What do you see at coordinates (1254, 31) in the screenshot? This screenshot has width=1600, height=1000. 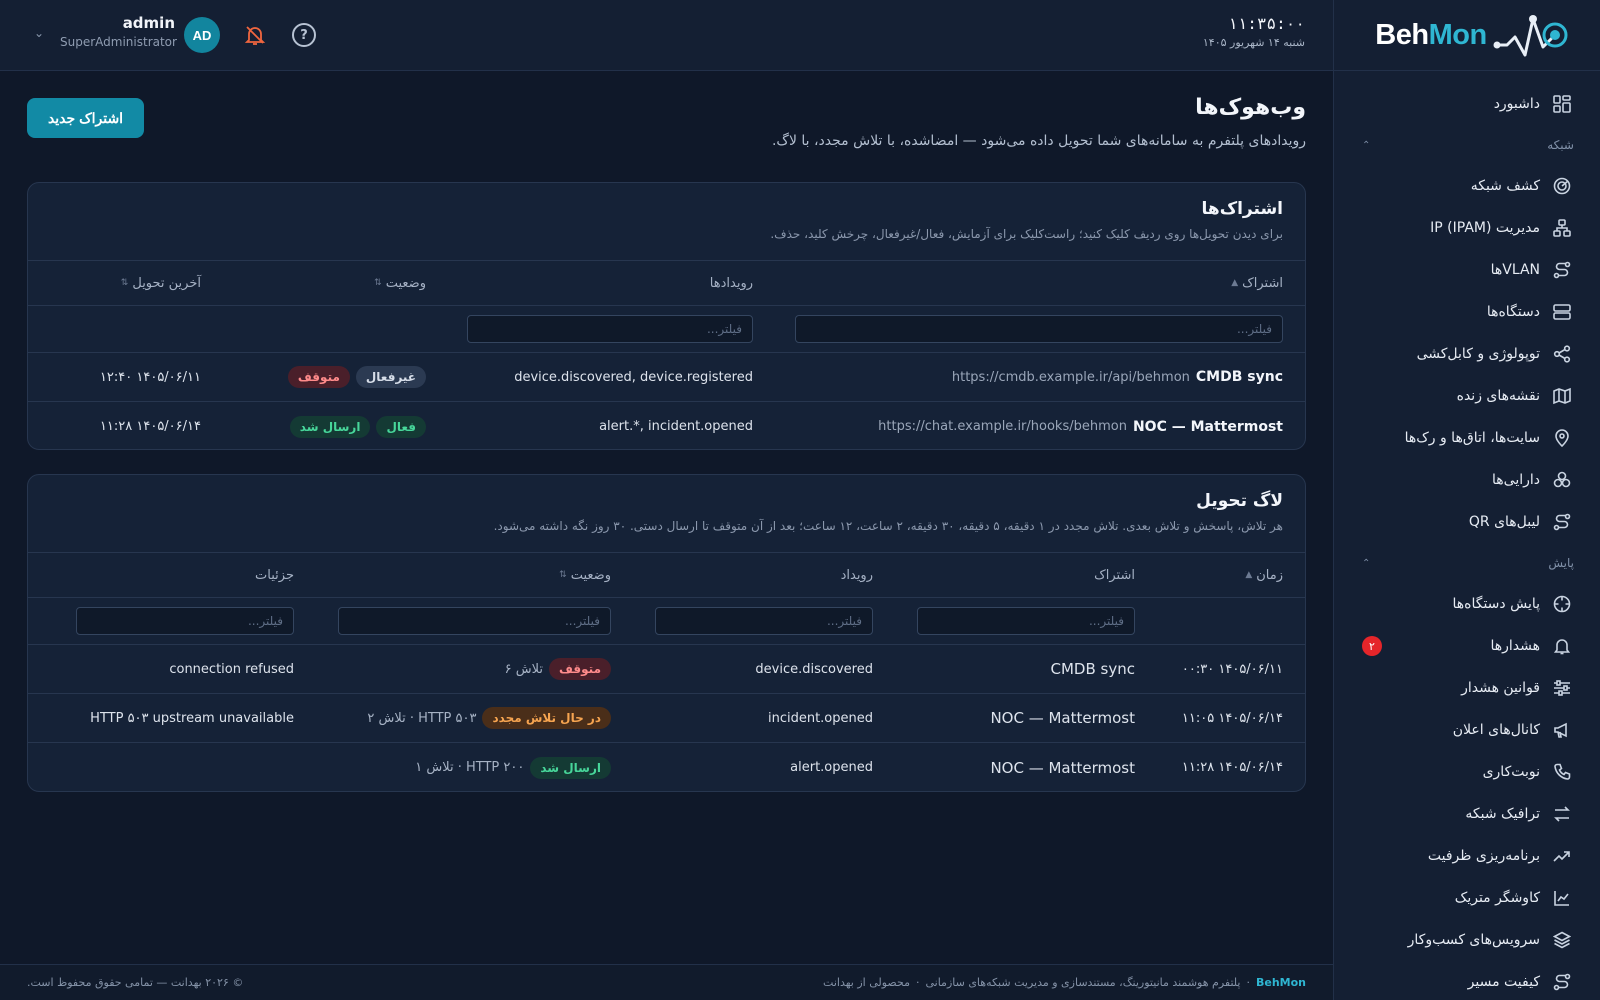 I see `clock: ۱۱:۳۵:۰۰ شنبه ۱۴ شهریور ۱۴۰۵` at bounding box center [1254, 31].